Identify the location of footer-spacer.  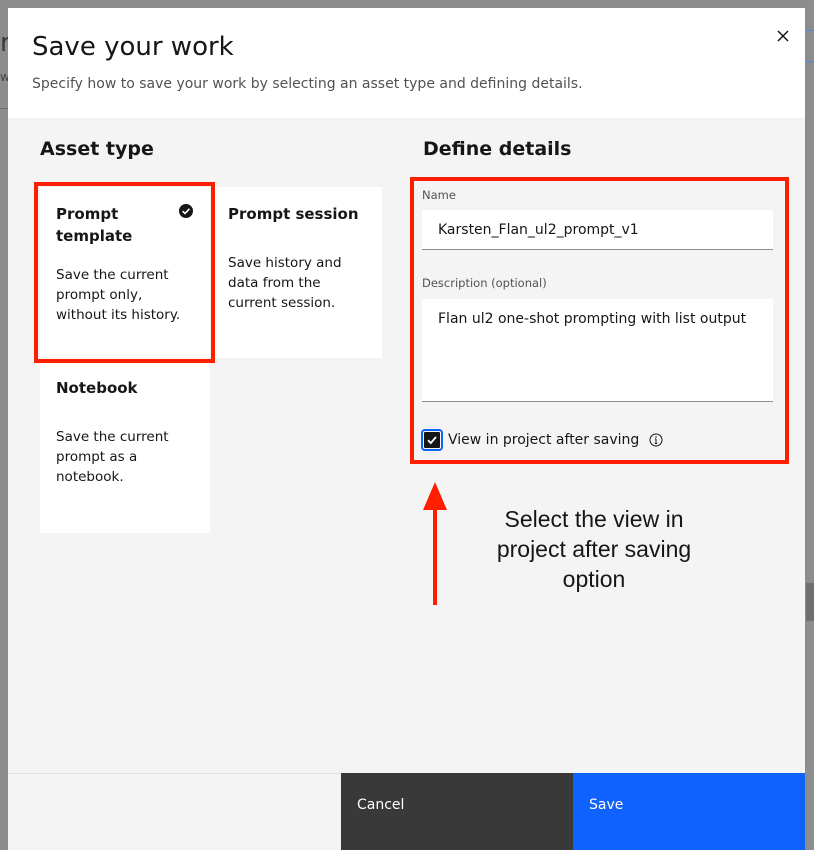
(174, 811).